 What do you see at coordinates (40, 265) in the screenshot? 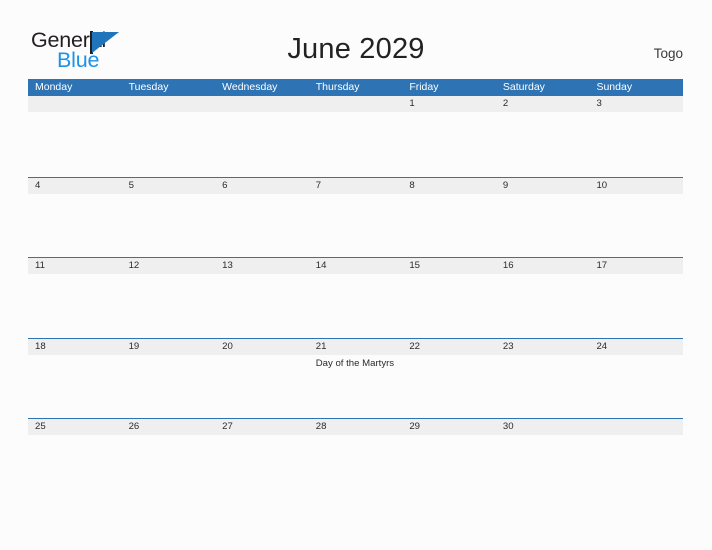
I see `day-number: 11` at bounding box center [40, 265].